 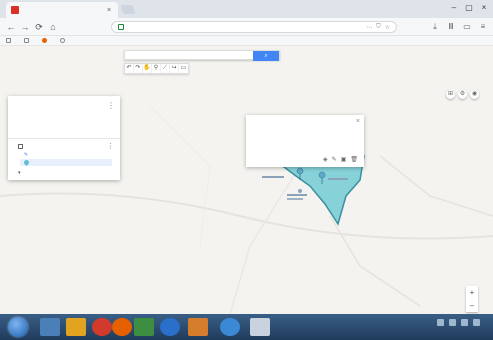 I want to click on delete-icon: 🗑, so click(x=354, y=159).